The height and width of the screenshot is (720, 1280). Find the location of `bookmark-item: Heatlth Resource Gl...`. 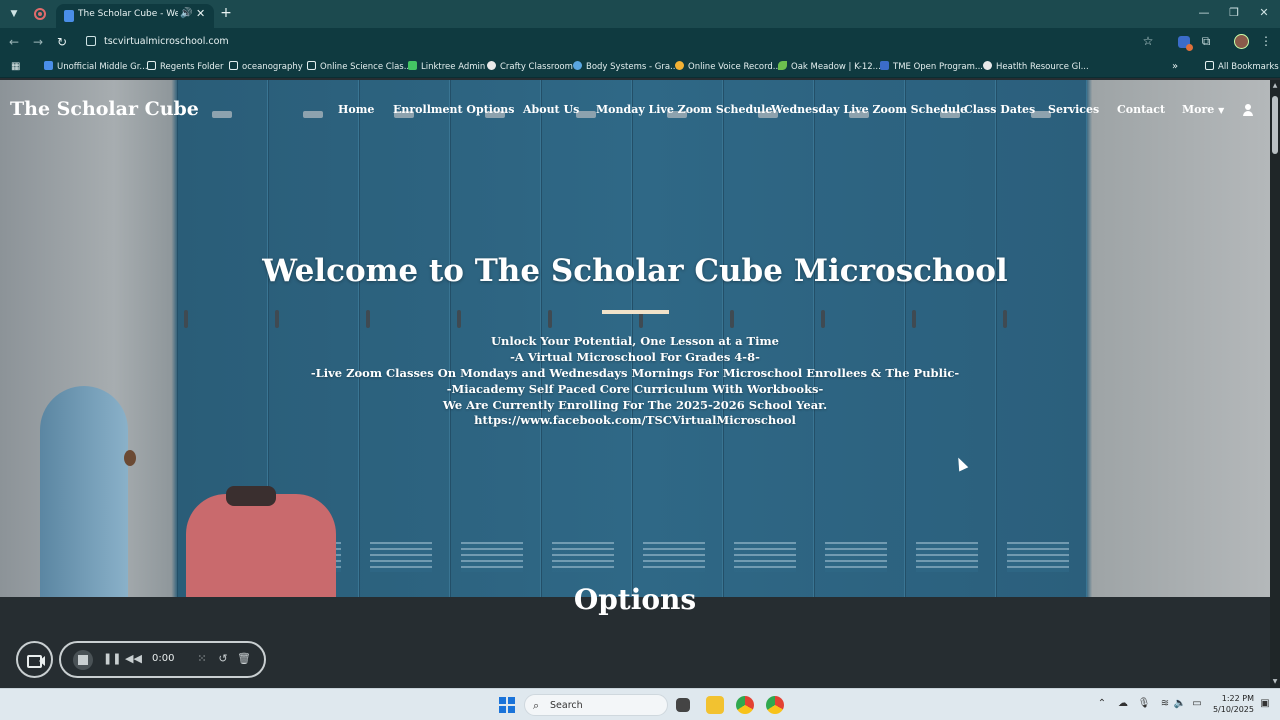

bookmark-item: Heatlth Resource Gl... is located at coordinates (1036, 66).